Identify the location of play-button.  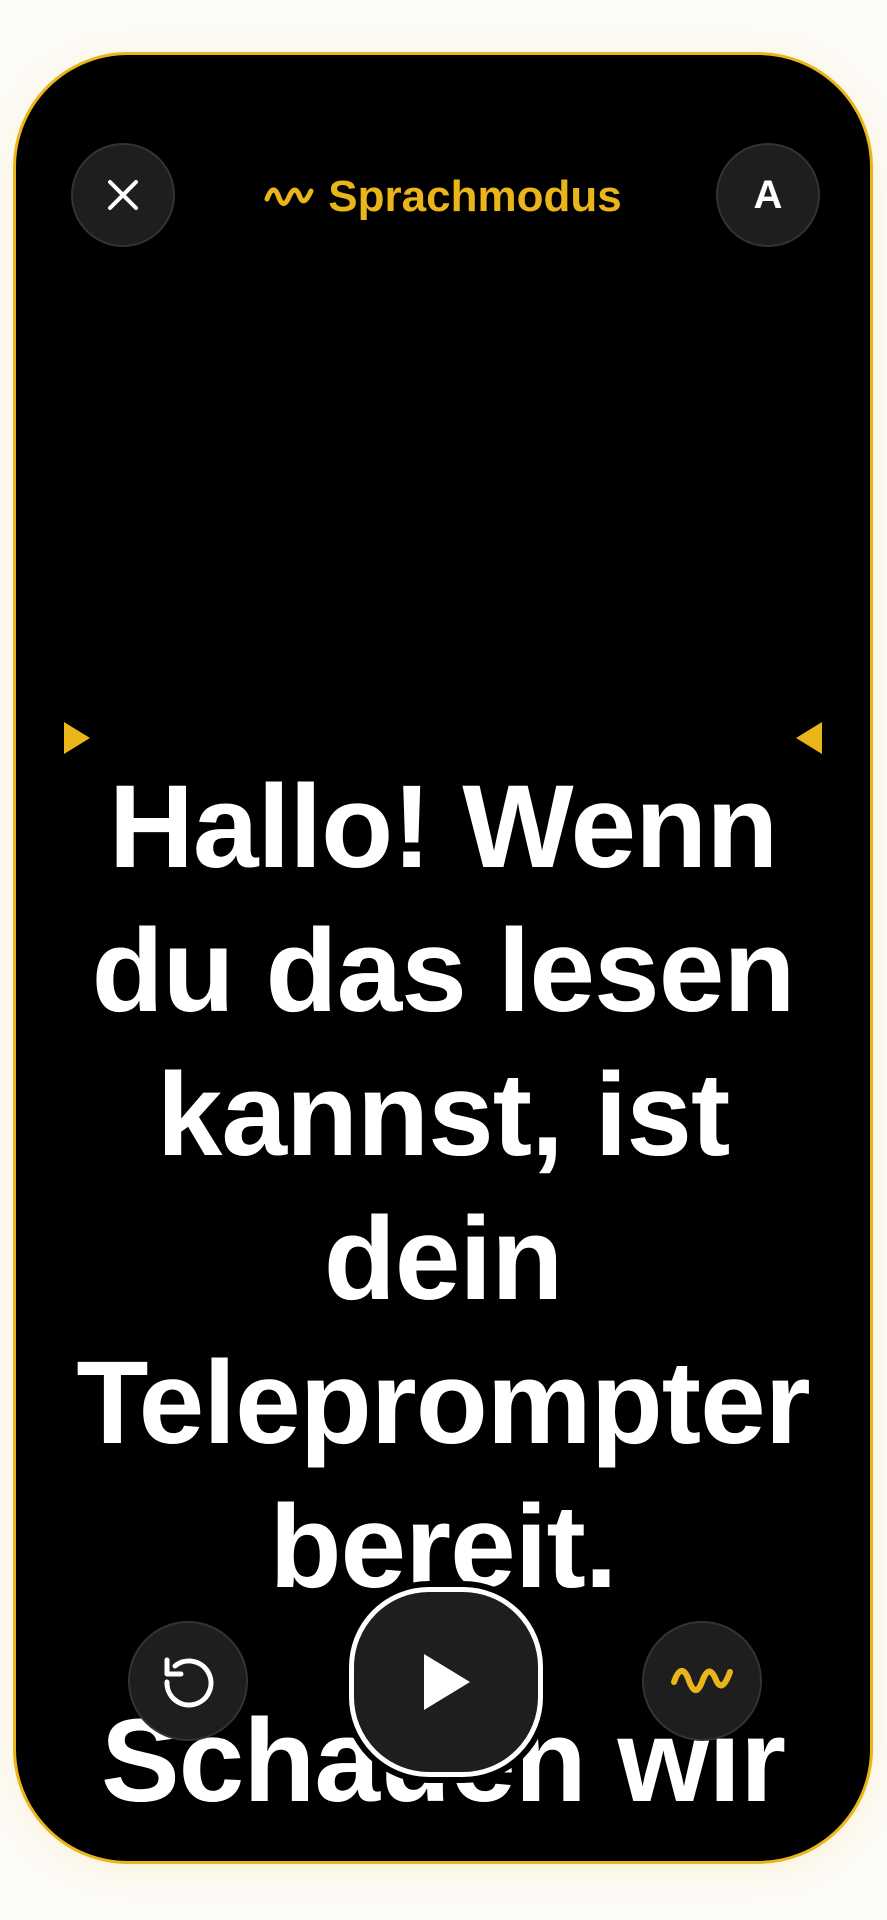
(446, 1682).